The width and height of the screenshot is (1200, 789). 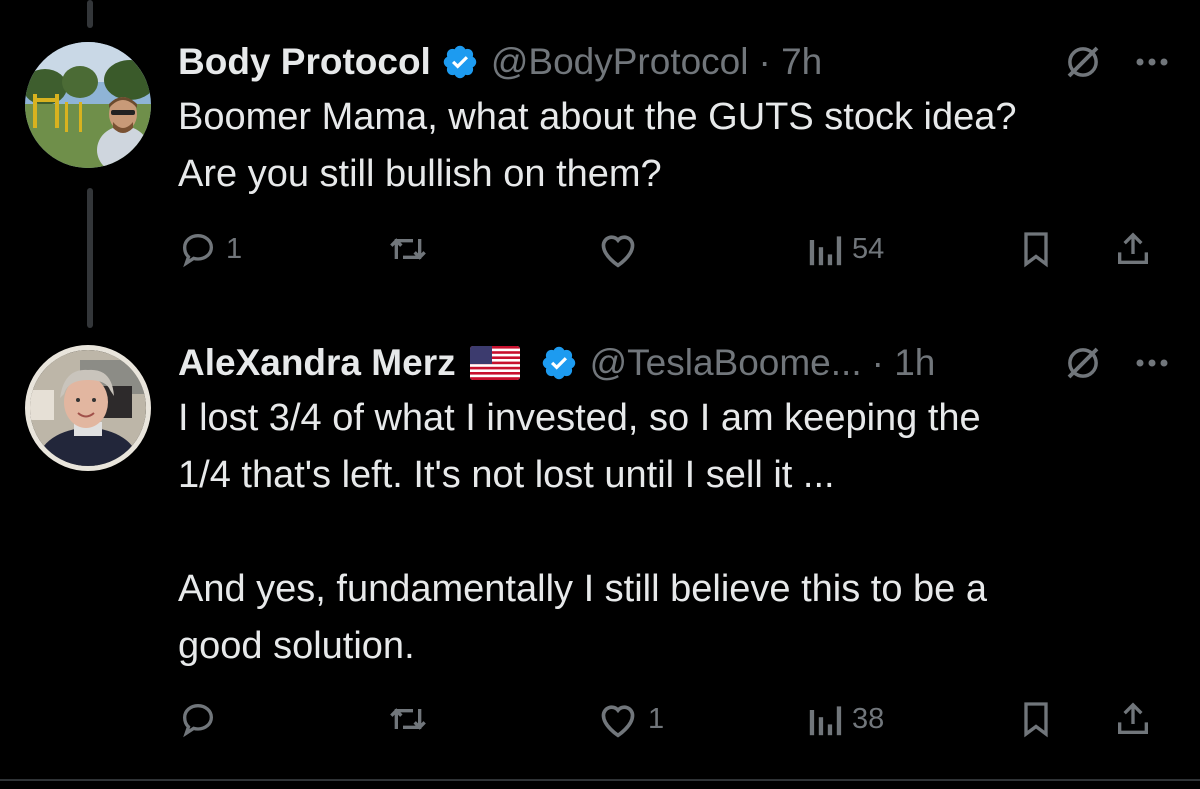 I want to click on like-count: 1, so click(x=656, y=718).